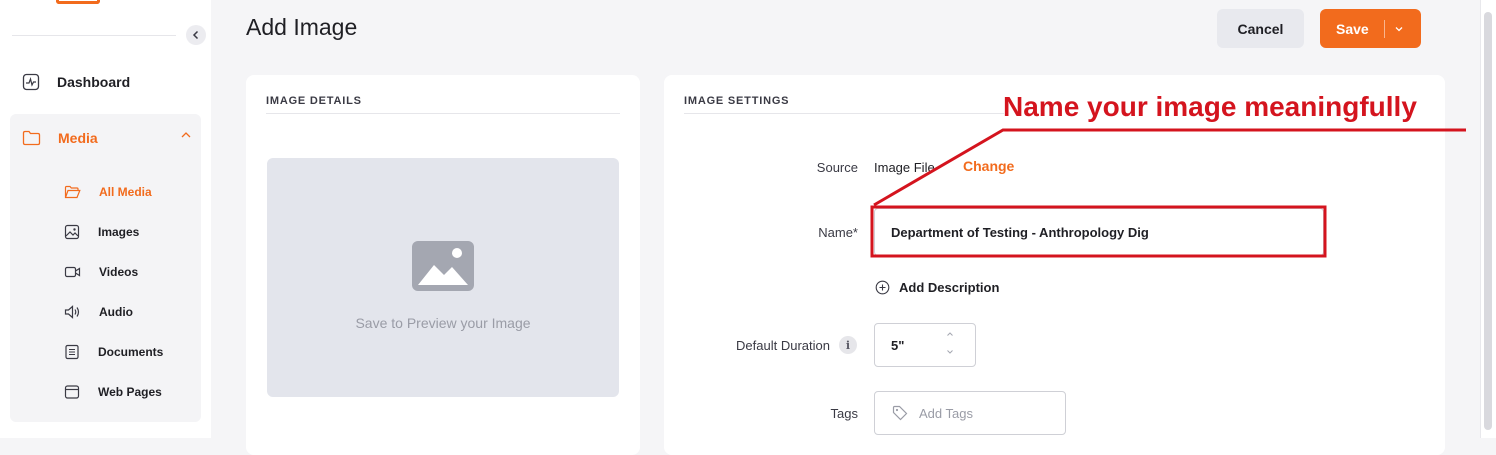 This screenshot has width=1496, height=455. I want to click on sidebar-divider, so click(94, 35).